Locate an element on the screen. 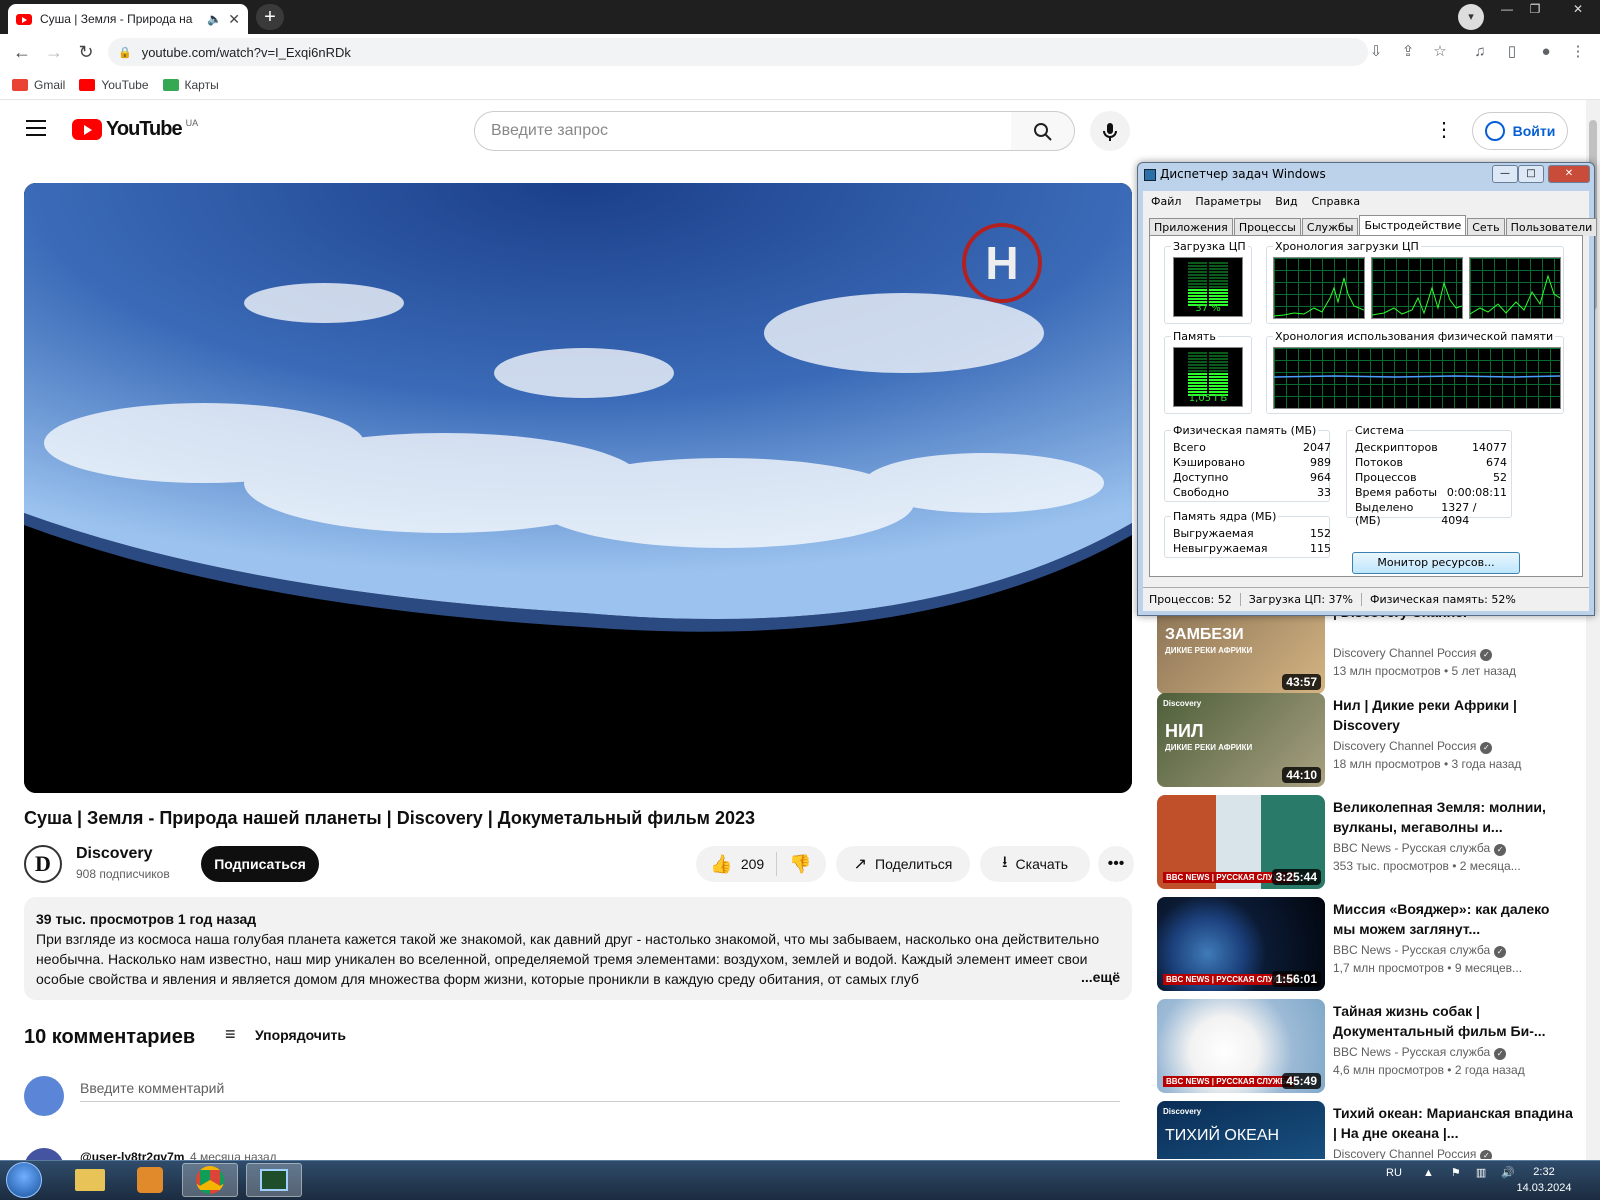 The image size is (1600, 1200). tab-users: Пользователи is located at coordinates (1551, 227).